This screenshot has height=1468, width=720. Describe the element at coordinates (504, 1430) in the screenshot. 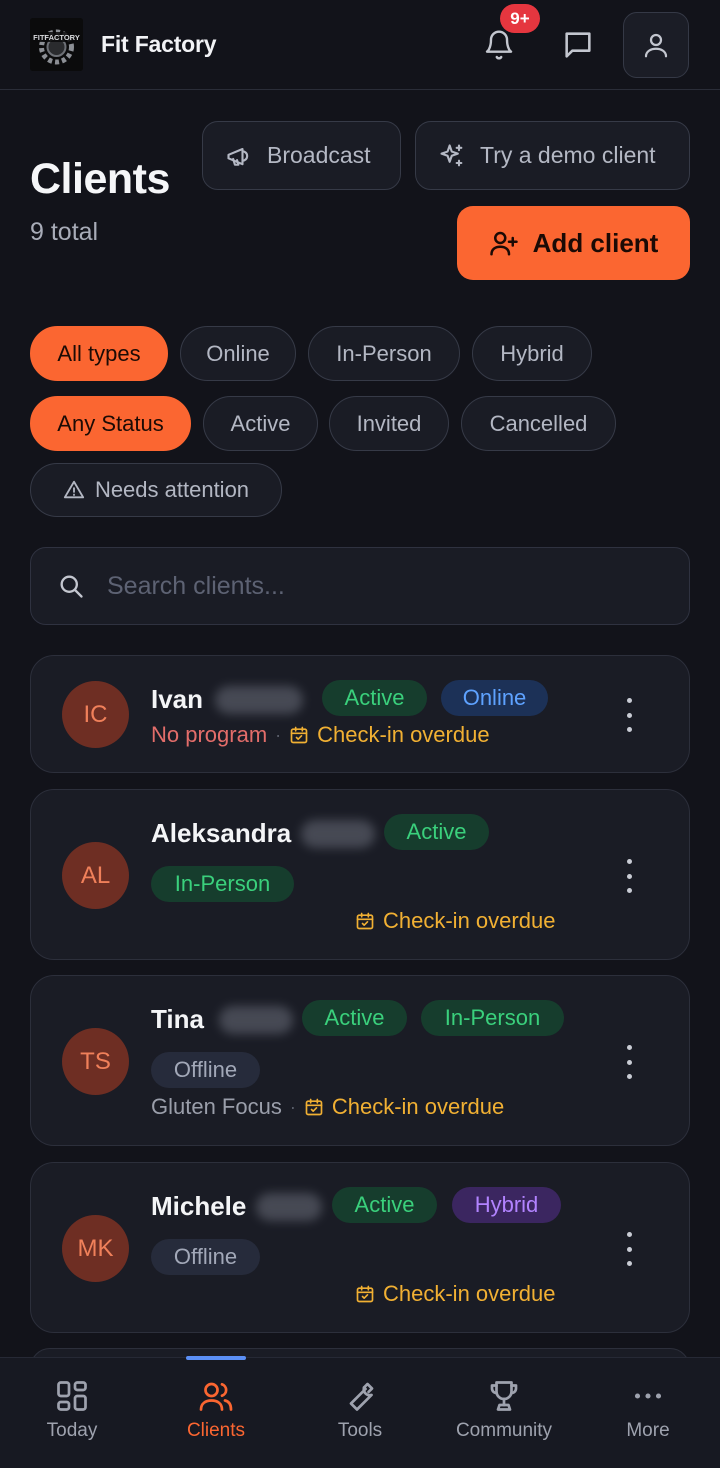

I see `nav-community-label: Community` at that location.